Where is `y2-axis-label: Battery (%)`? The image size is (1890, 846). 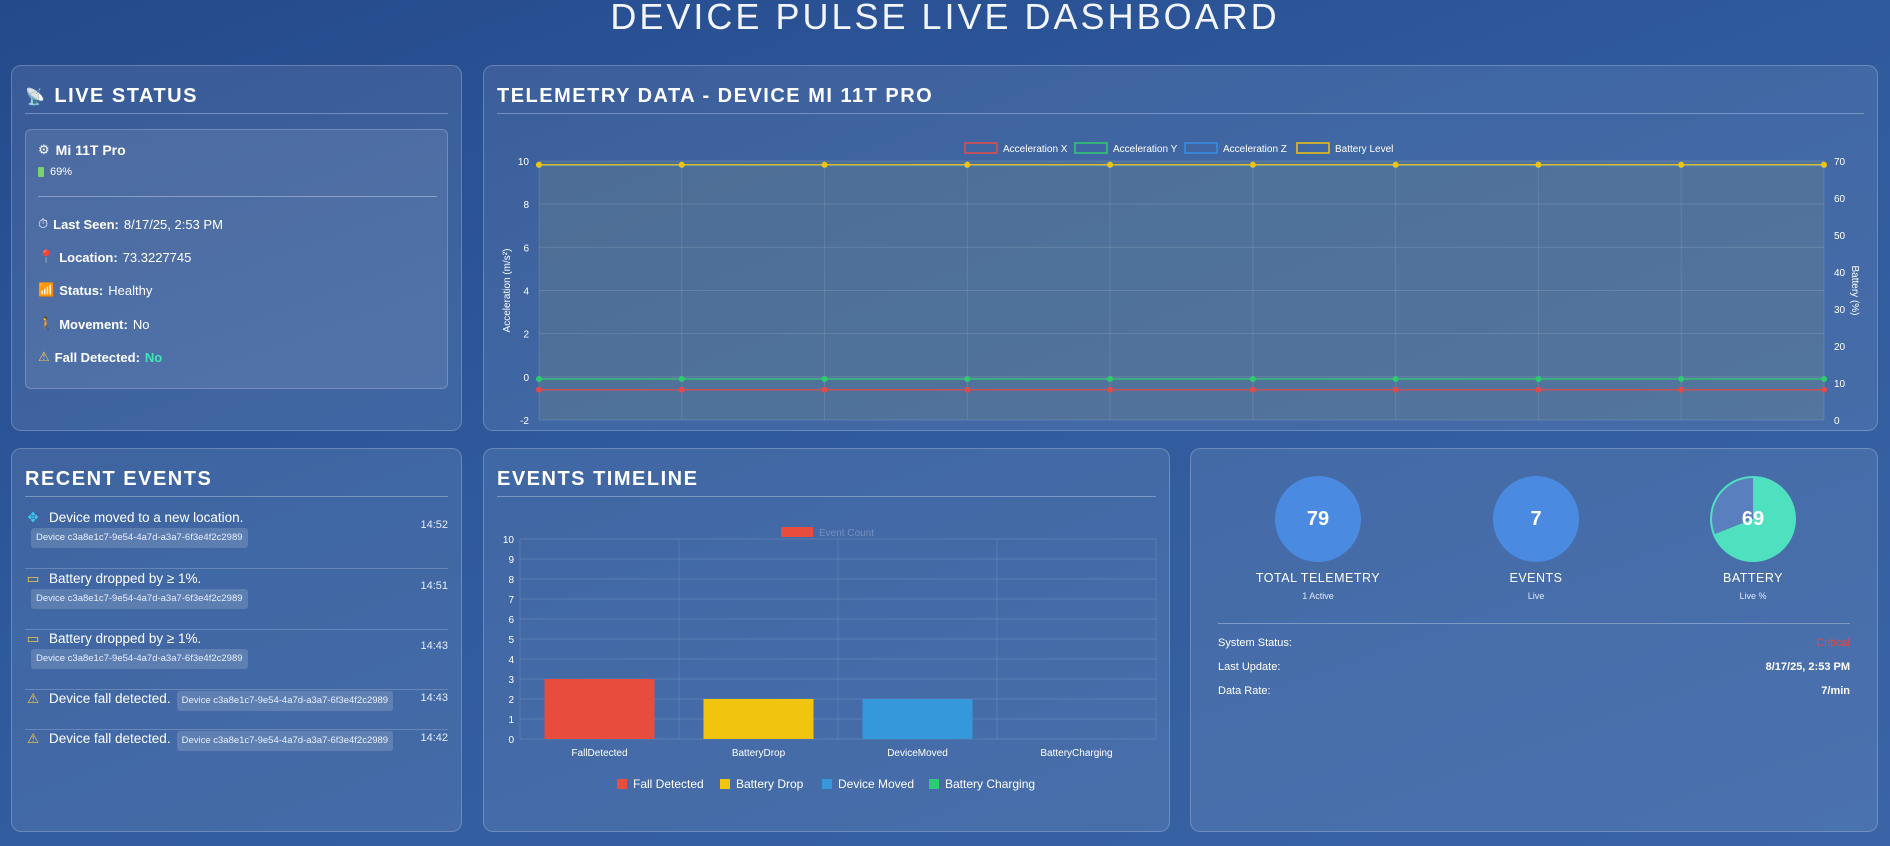 y2-axis-label: Battery (%) is located at coordinates (1854, 290).